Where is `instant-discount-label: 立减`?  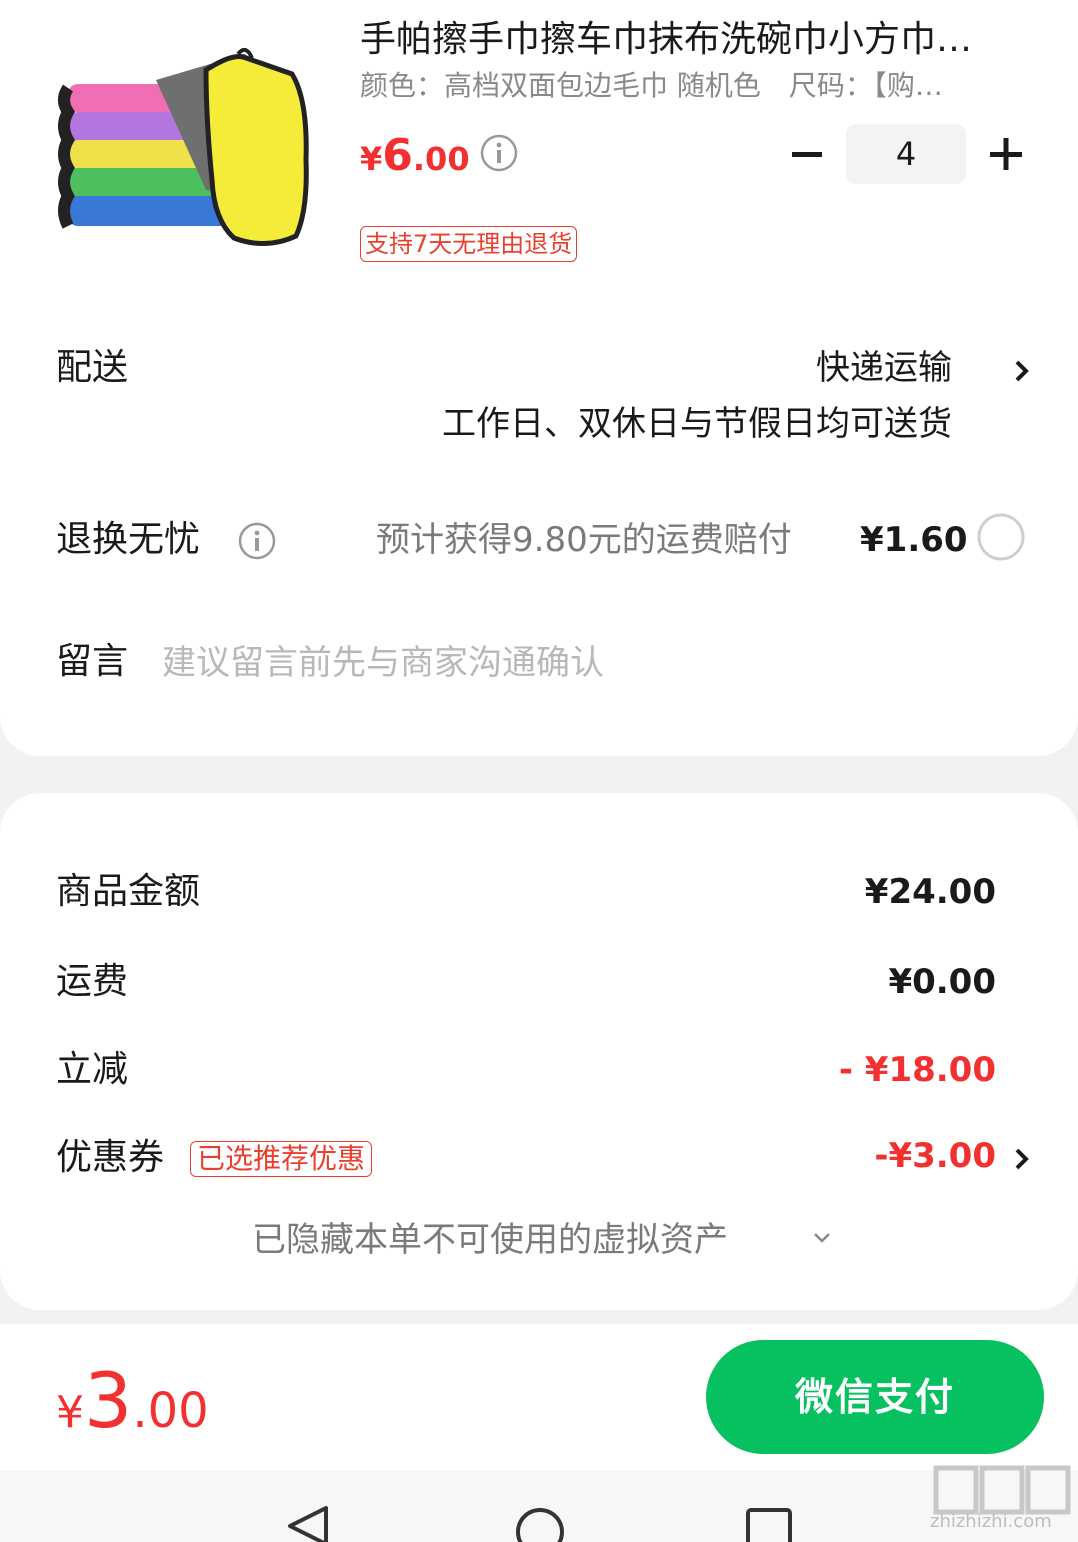 instant-discount-label: 立减 is located at coordinates (92, 1069).